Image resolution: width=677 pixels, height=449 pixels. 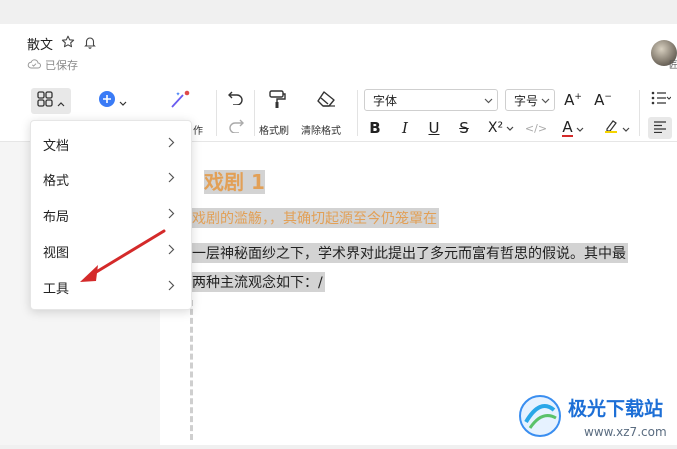 I want to click on magic-wand-icon, so click(x=180, y=101).